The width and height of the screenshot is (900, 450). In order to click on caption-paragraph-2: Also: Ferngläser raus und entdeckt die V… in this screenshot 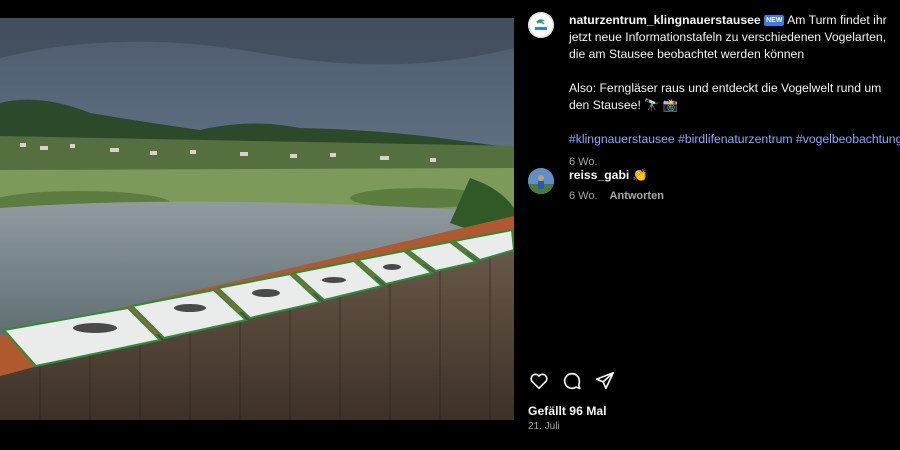, I will do `click(725, 96)`.